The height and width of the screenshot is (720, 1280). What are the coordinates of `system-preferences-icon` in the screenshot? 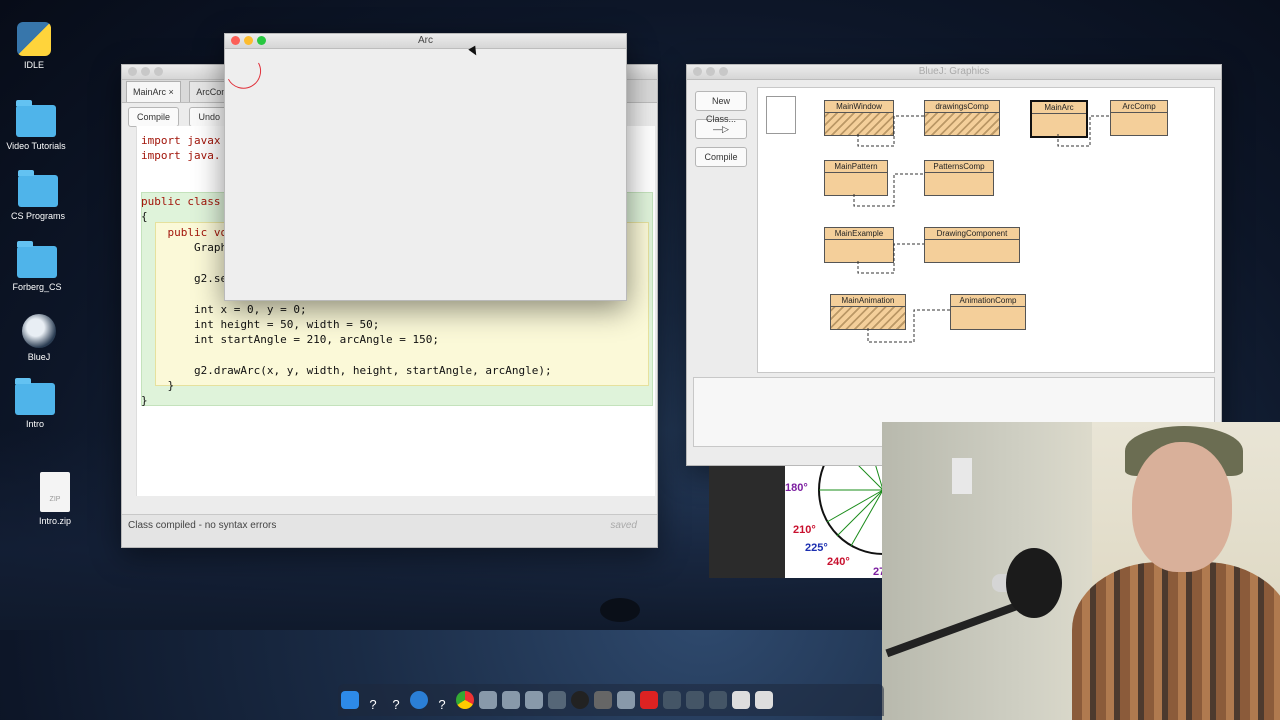 It's located at (603, 700).